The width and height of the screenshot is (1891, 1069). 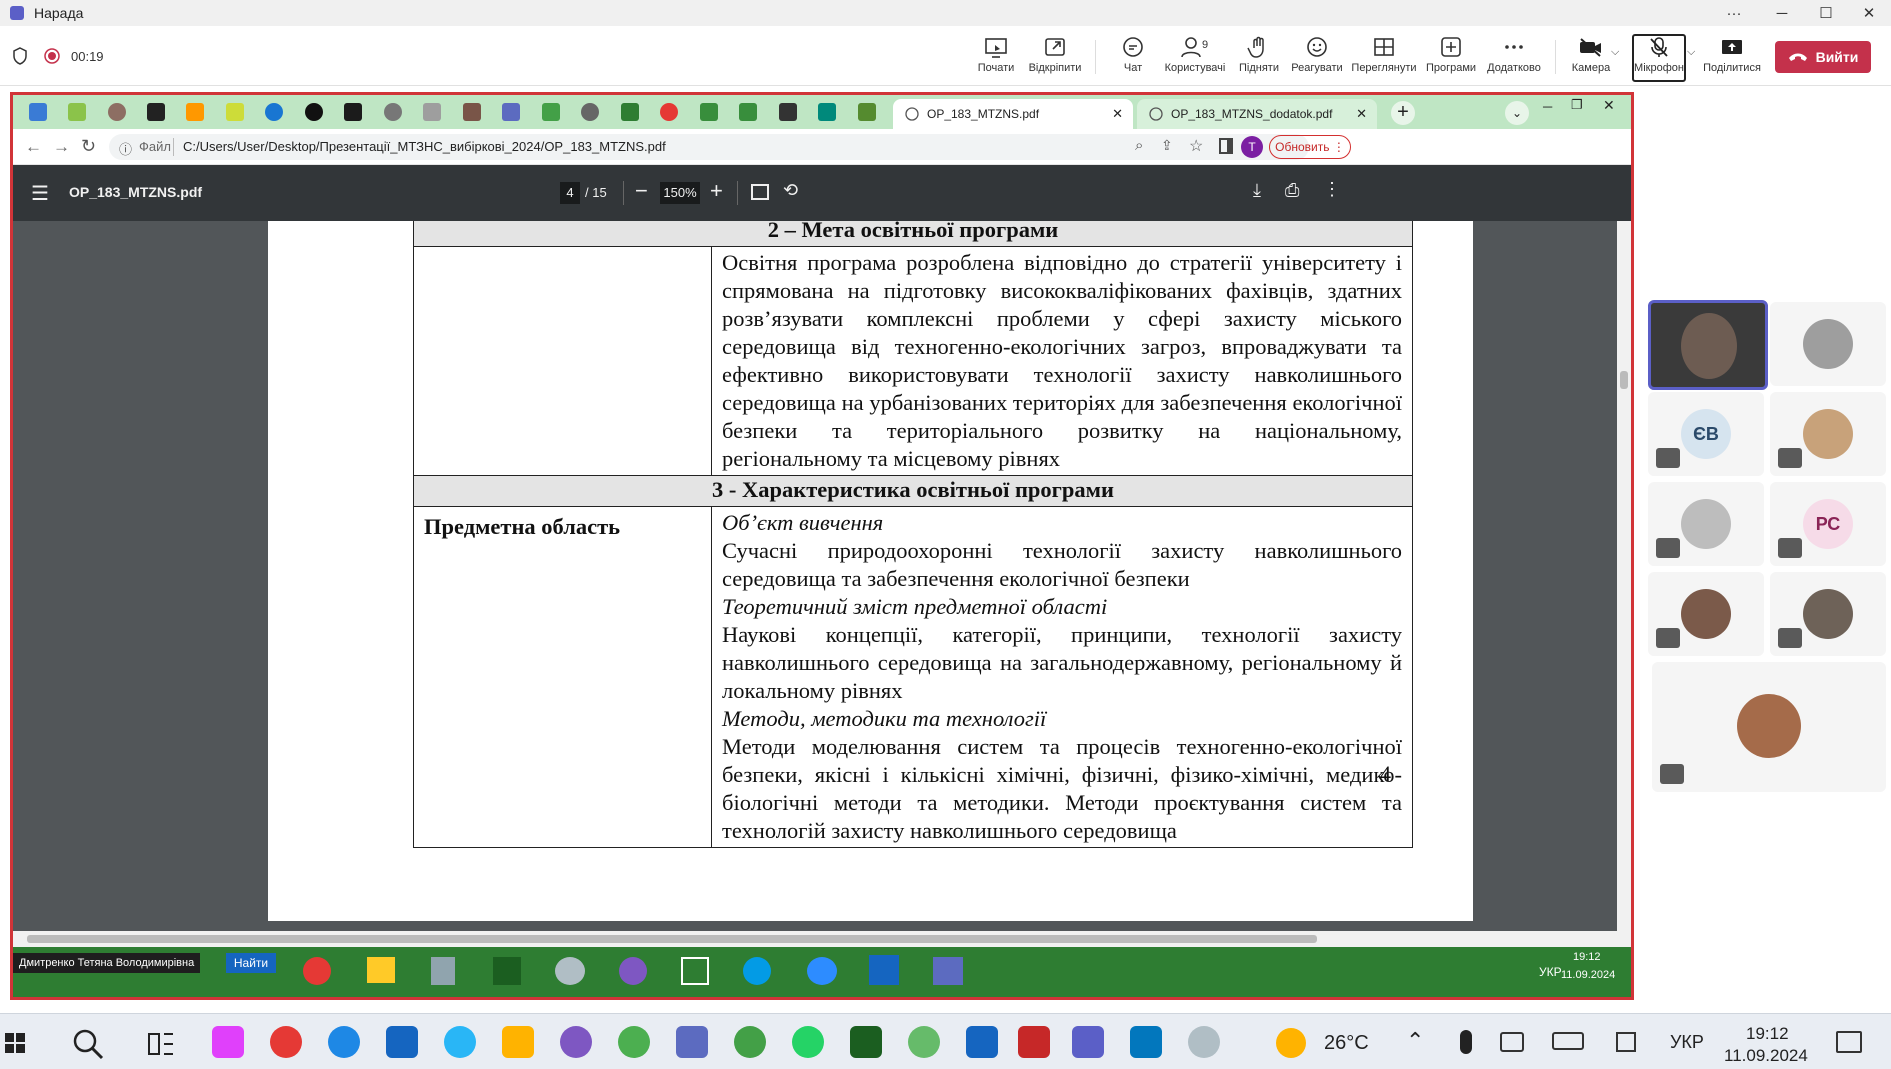 What do you see at coordinates (1577, 105) in the screenshot?
I see `browser-restore-button: ❐` at bounding box center [1577, 105].